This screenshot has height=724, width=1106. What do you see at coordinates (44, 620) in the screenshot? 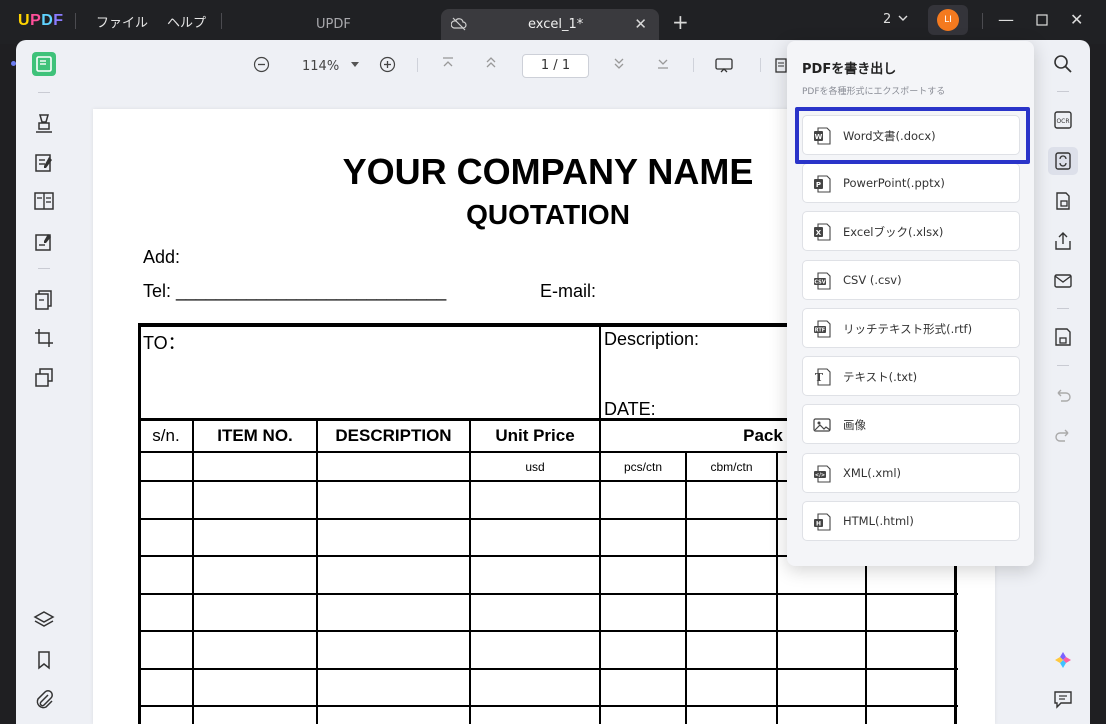
I see `layers-icon` at bounding box center [44, 620].